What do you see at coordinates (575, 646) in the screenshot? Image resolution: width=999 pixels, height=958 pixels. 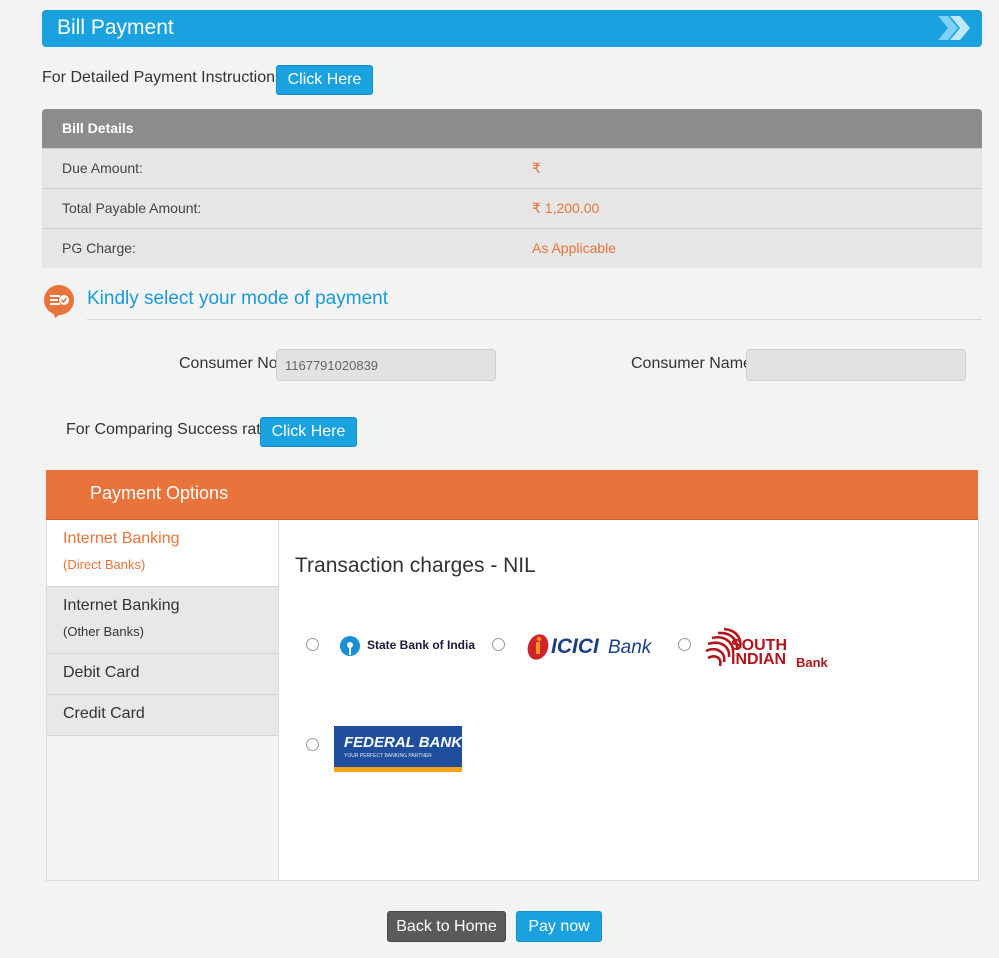 I see `icici-logo-text: ICICI` at bounding box center [575, 646].